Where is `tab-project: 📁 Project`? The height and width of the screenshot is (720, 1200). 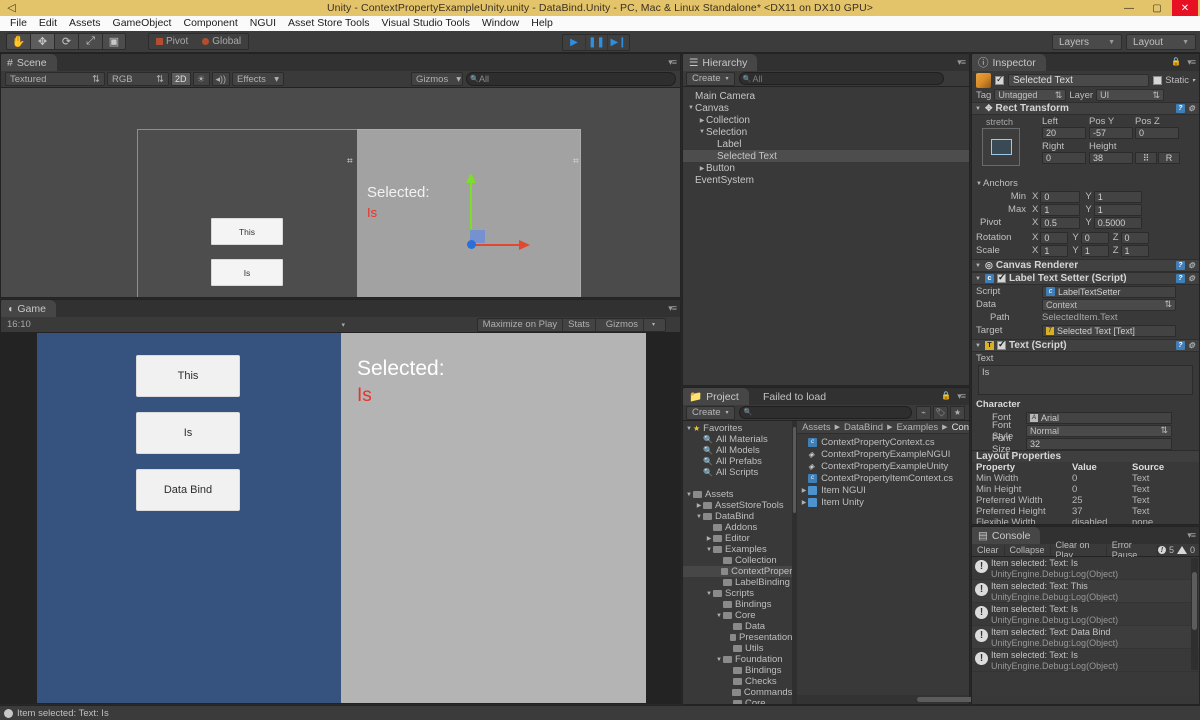
tab-project: 📁 Project is located at coordinates (716, 396).